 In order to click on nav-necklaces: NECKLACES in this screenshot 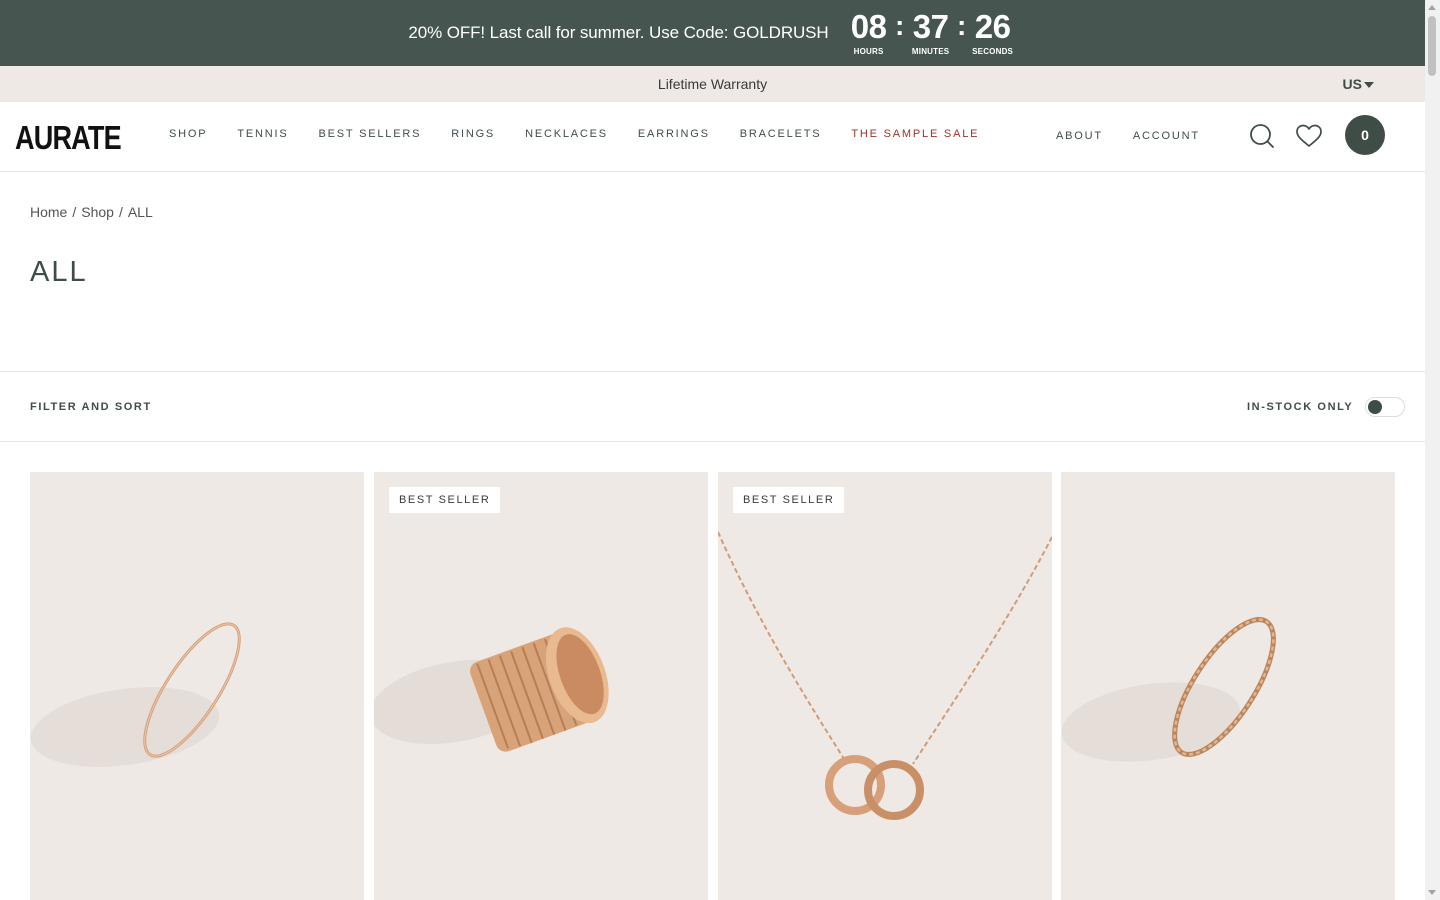, I will do `click(566, 134)`.